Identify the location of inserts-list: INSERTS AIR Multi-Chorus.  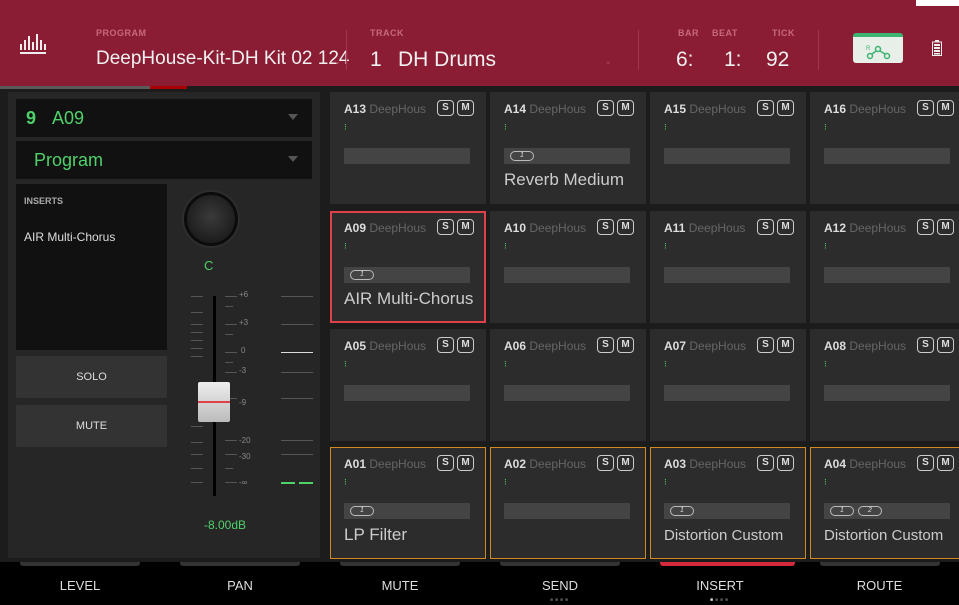
(91, 267).